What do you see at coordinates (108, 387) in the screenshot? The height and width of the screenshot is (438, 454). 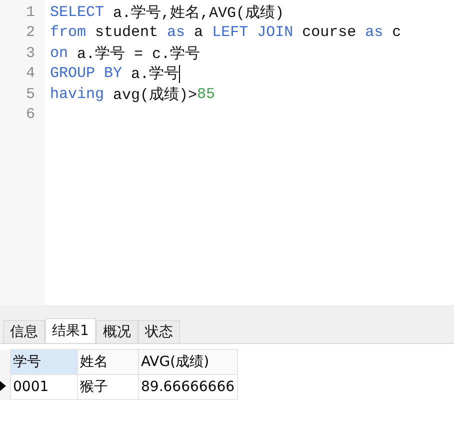 I see `table-cell: 猴子` at bounding box center [108, 387].